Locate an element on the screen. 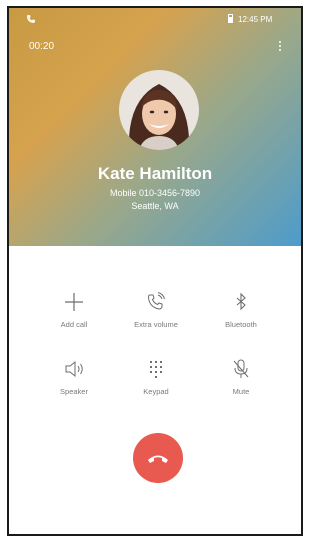 This screenshot has width=320, height=540. status-bar: 12:45 PM is located at coordinates (155, 19).